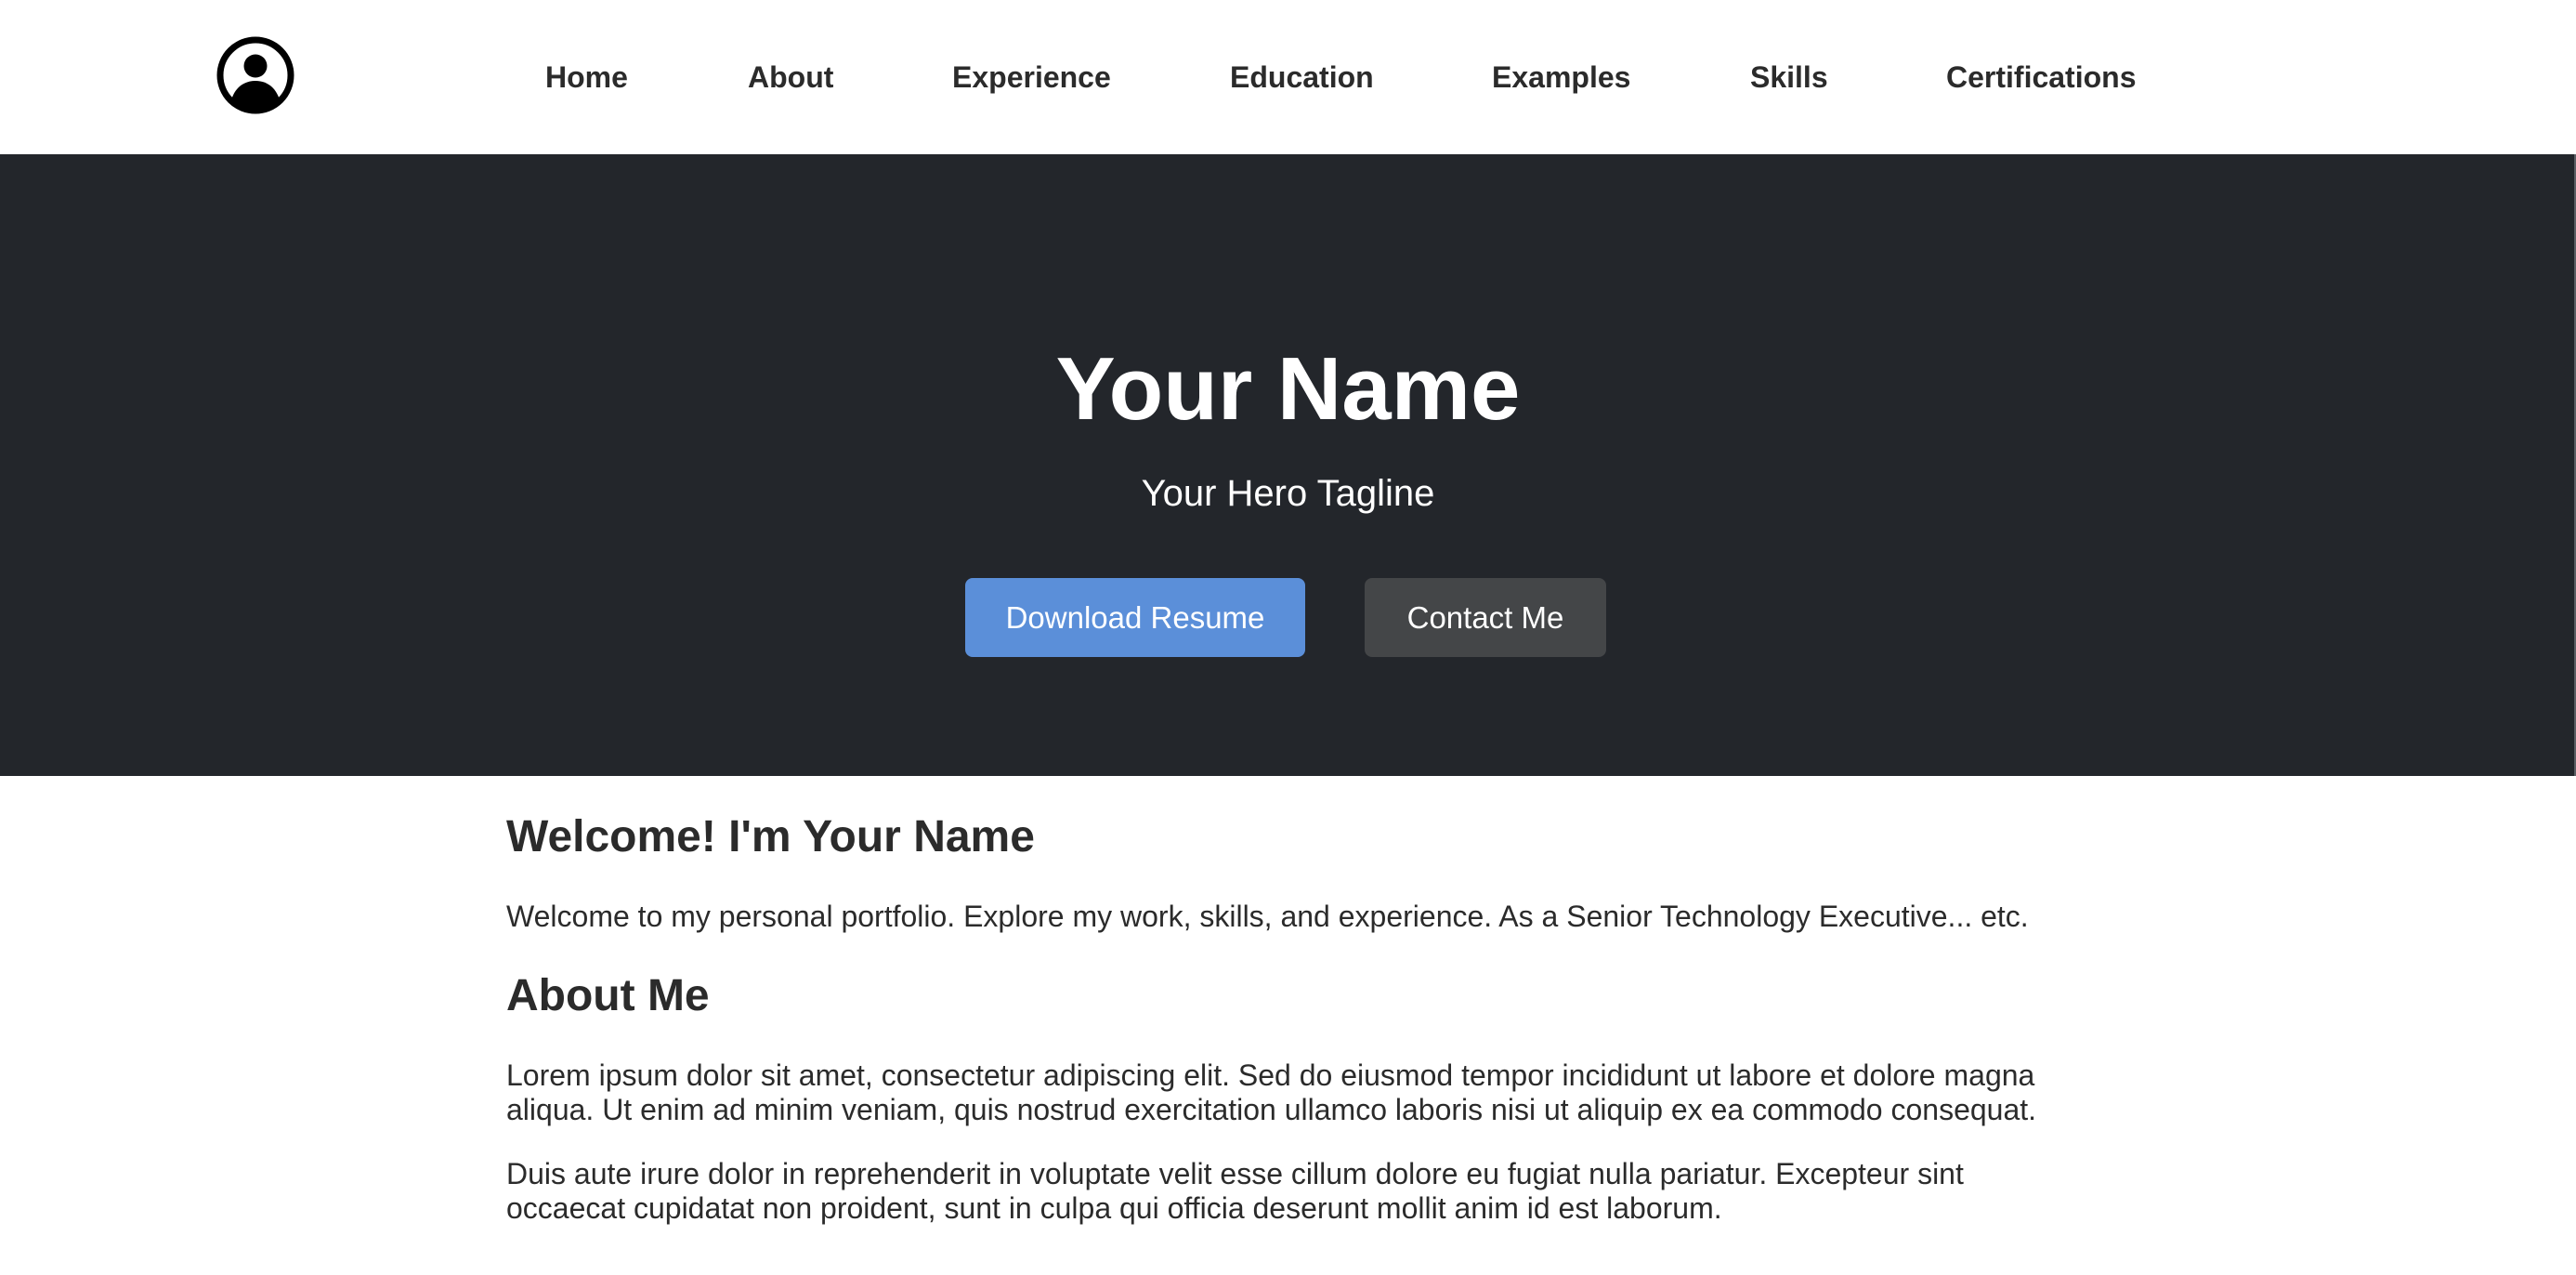 This screenshot has width=2576, height=1275. Describe the element at coordinates (1288, 389) in the screenshot. I see `hero-title: Your Name` at that location.